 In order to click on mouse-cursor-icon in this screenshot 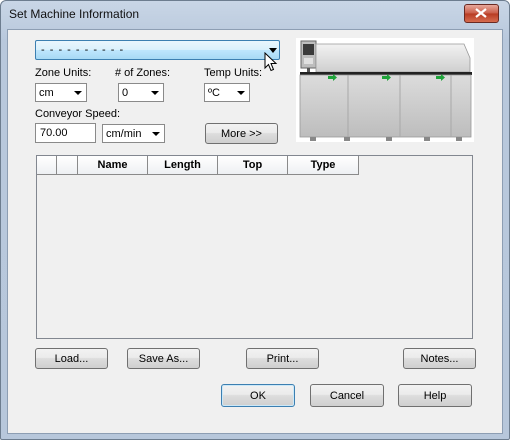, I will do `click(271, 62)`.